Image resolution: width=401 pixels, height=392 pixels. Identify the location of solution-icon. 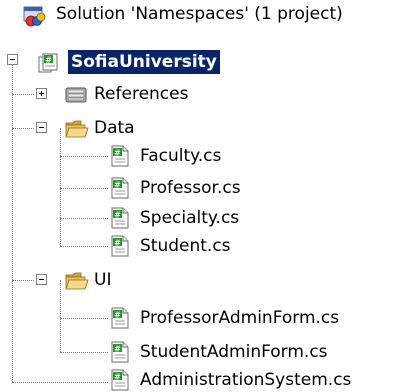
(34, 16).